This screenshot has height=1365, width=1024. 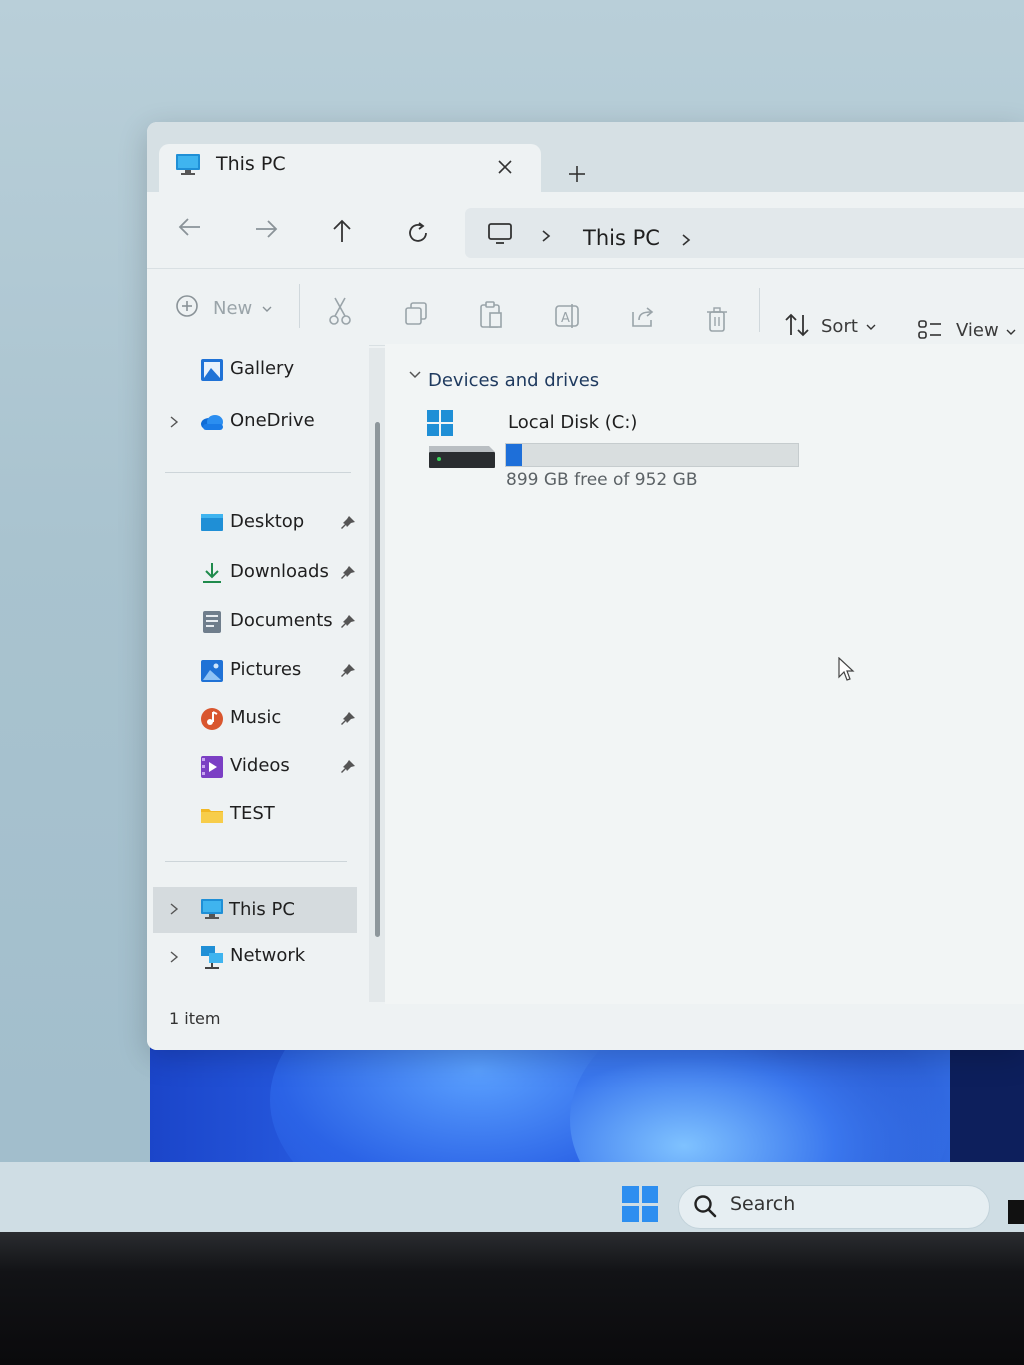 What do you see at coordinates (640, 1204) in the screenshot?
I see `windows-start-icon` at bounding box center [640, 1204].